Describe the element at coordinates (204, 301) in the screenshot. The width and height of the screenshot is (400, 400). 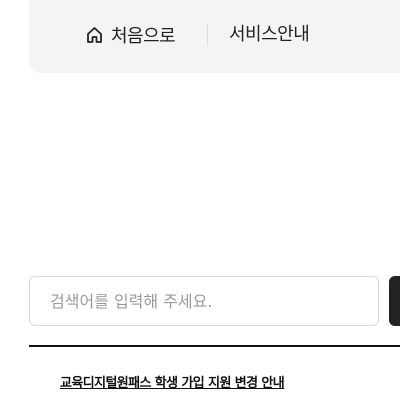
I see `search-input` at that location.